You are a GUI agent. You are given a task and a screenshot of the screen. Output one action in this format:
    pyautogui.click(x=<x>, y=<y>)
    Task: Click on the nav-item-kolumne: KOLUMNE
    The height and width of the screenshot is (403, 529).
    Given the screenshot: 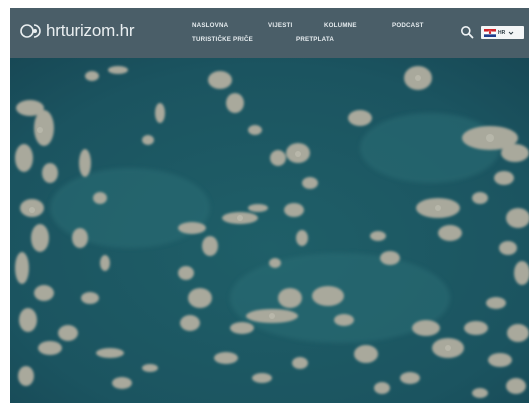 What is the action you would take?
    pyautogui.click(x=358, y=28)
    